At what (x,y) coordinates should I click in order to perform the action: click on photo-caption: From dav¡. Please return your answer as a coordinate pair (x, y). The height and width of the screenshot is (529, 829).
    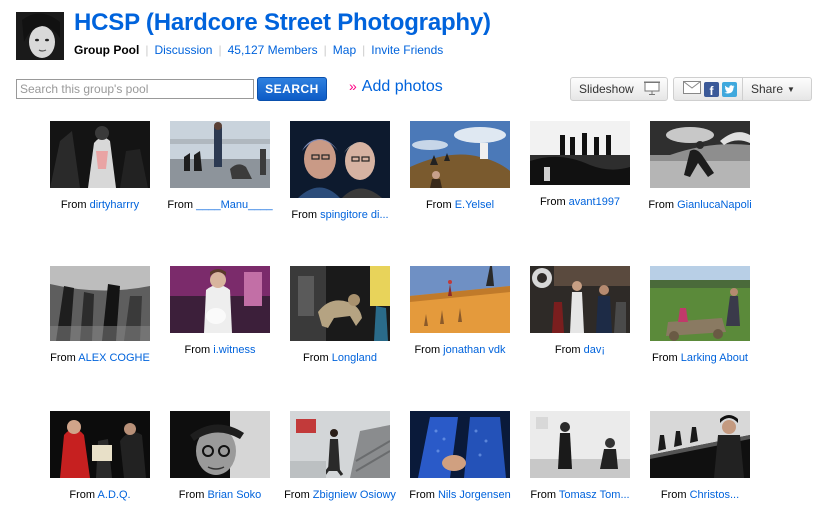
    Looking at the image, I should click on (580, 350).